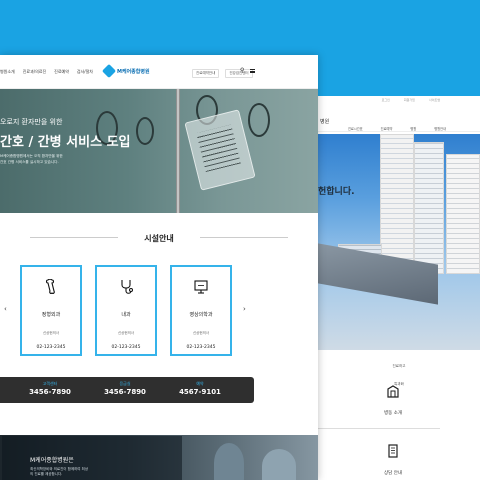  Describe the element at coordinates (51, 310) in the screenshot. I see `department-card: 정형외과 신상현의사 02-123-2345` at that location.